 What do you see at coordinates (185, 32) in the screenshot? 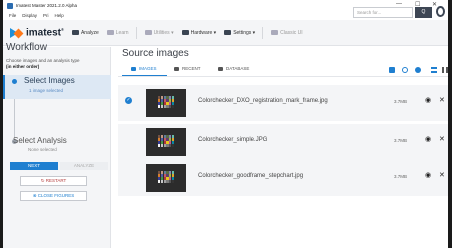
I see `camera-icon` at bounding box center [185, 32].